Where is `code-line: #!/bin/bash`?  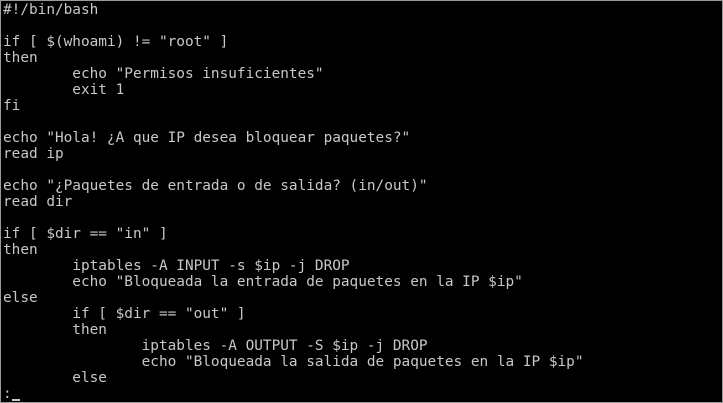 code-line: #!/bin/bash is located at coordinates (51, 10).